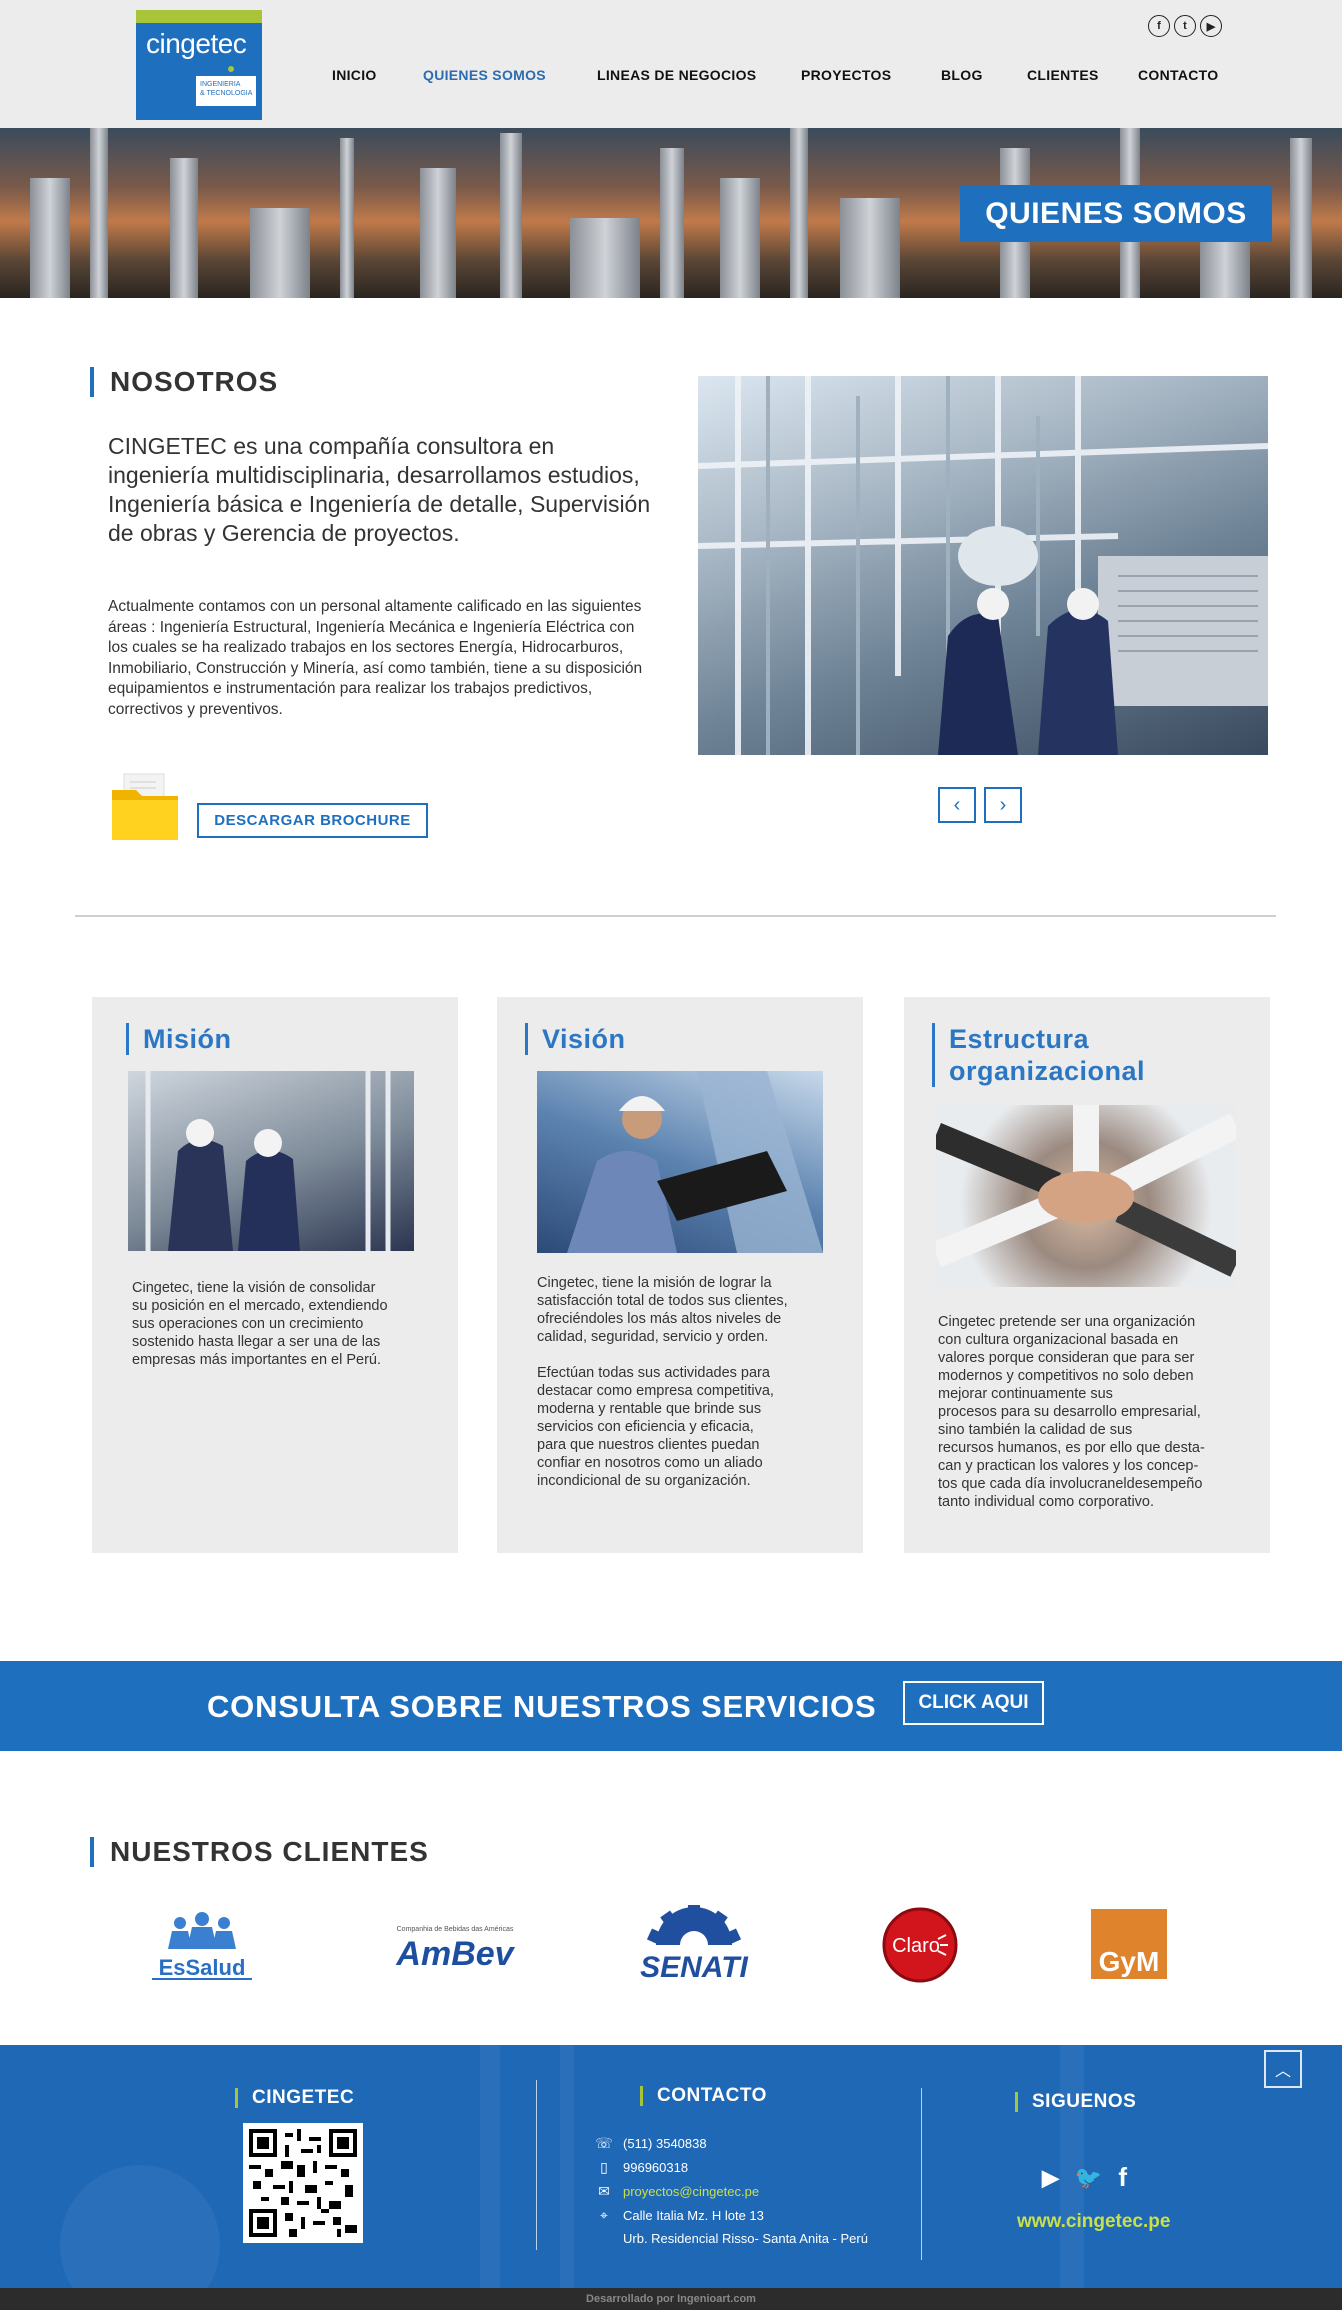 This screenshot has width=1342, height=2310. What do you see at coordinates (703, 2096) in the screenshot?
I see `footer-contacto-title: CONTACTO` at bounding box center [703, 2096].